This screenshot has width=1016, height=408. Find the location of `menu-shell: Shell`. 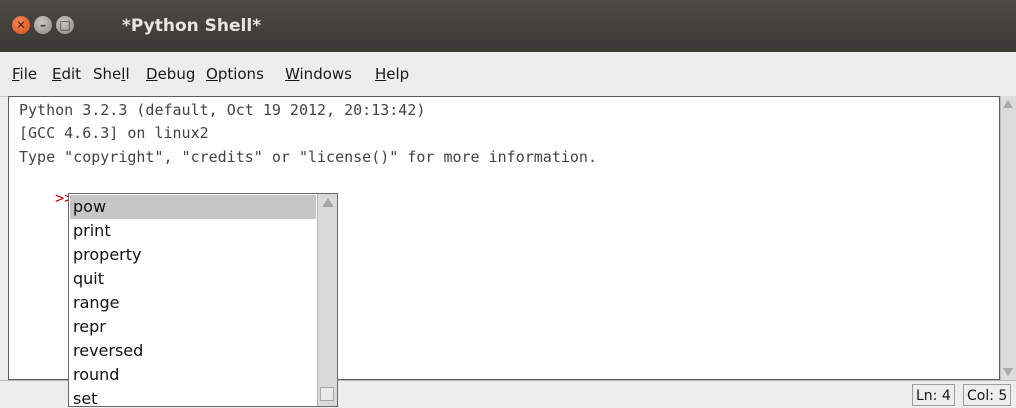

menu-shell: Shell is located at coordinates (111, 74).